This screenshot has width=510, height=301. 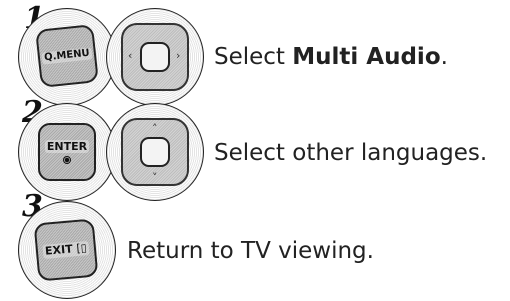 I want to click on exit-button-label: EXIT [▯, so click(x=66, y=250).